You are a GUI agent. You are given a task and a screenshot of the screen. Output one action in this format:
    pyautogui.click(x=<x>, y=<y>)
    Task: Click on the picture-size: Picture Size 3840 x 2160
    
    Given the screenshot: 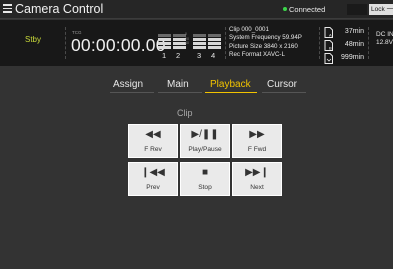 What is the action you would take?
    pyautogui.click(x=263, y=46)
    